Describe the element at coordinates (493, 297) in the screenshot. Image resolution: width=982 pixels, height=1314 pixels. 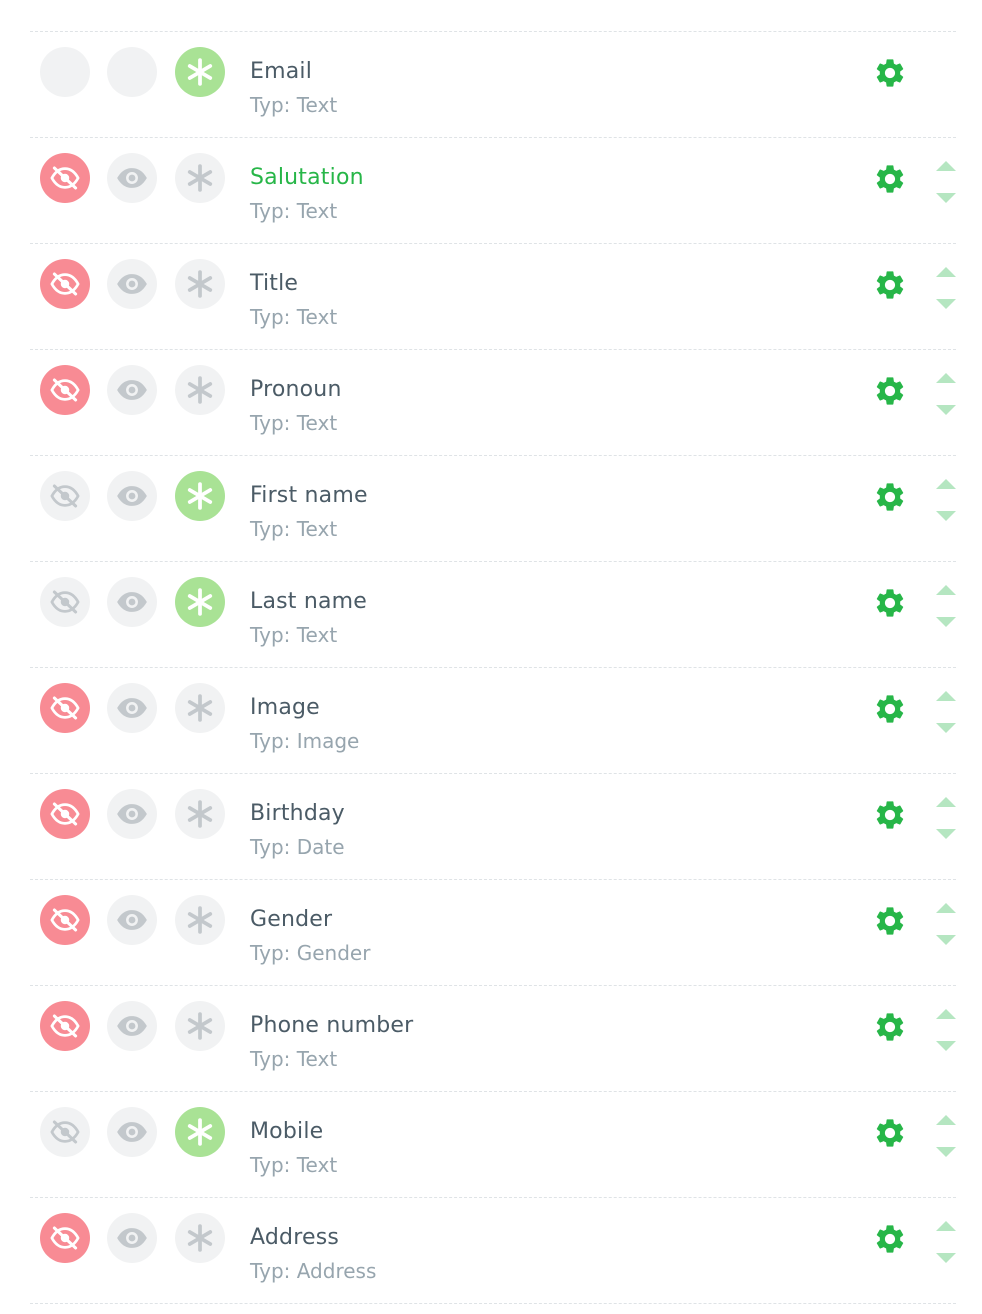
I see `field-row: Title Typ: Text` at that location.